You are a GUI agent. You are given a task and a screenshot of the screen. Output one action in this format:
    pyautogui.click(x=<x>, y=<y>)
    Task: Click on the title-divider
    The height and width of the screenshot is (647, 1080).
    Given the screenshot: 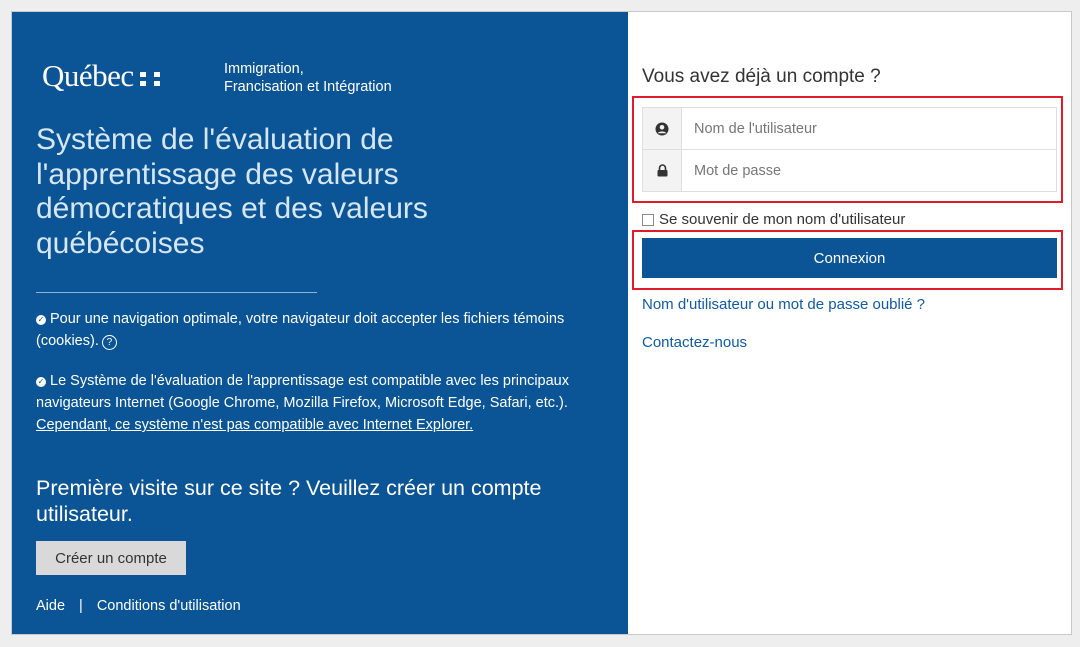 What is the action you would take?
    pyautogui.click(x=176, y=292)
    